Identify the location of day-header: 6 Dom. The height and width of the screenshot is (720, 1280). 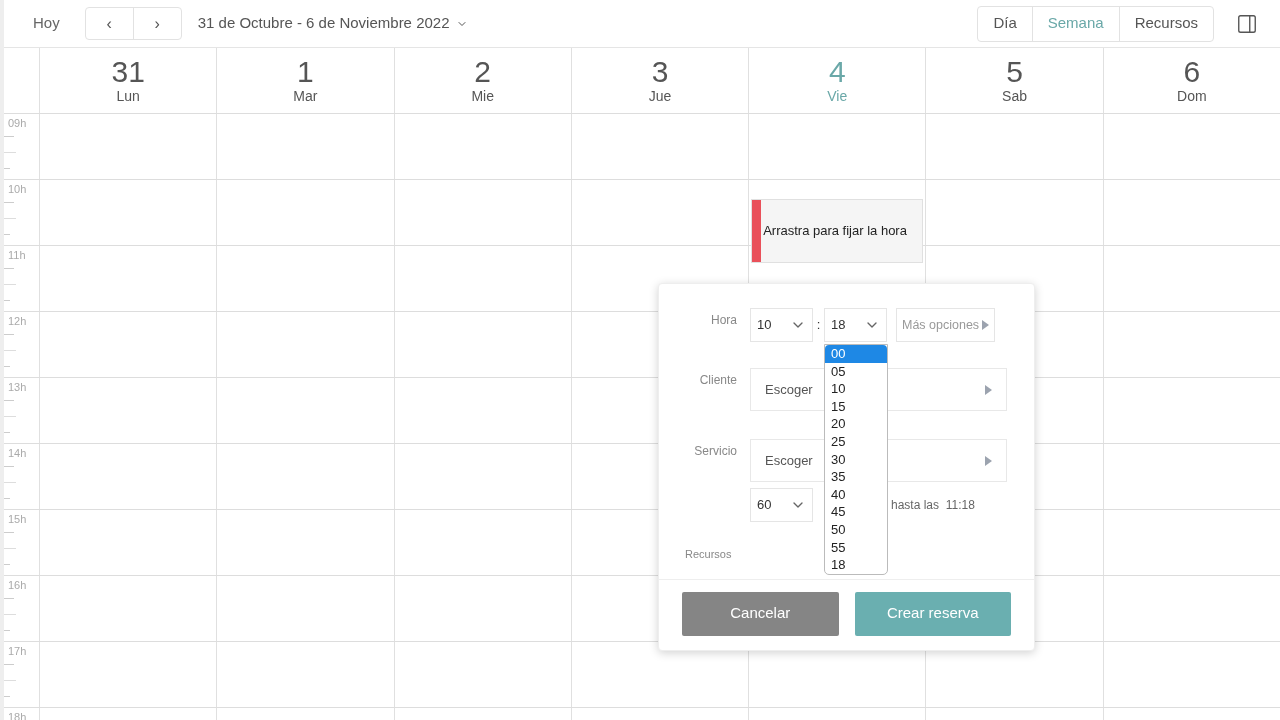
(1191, 80).